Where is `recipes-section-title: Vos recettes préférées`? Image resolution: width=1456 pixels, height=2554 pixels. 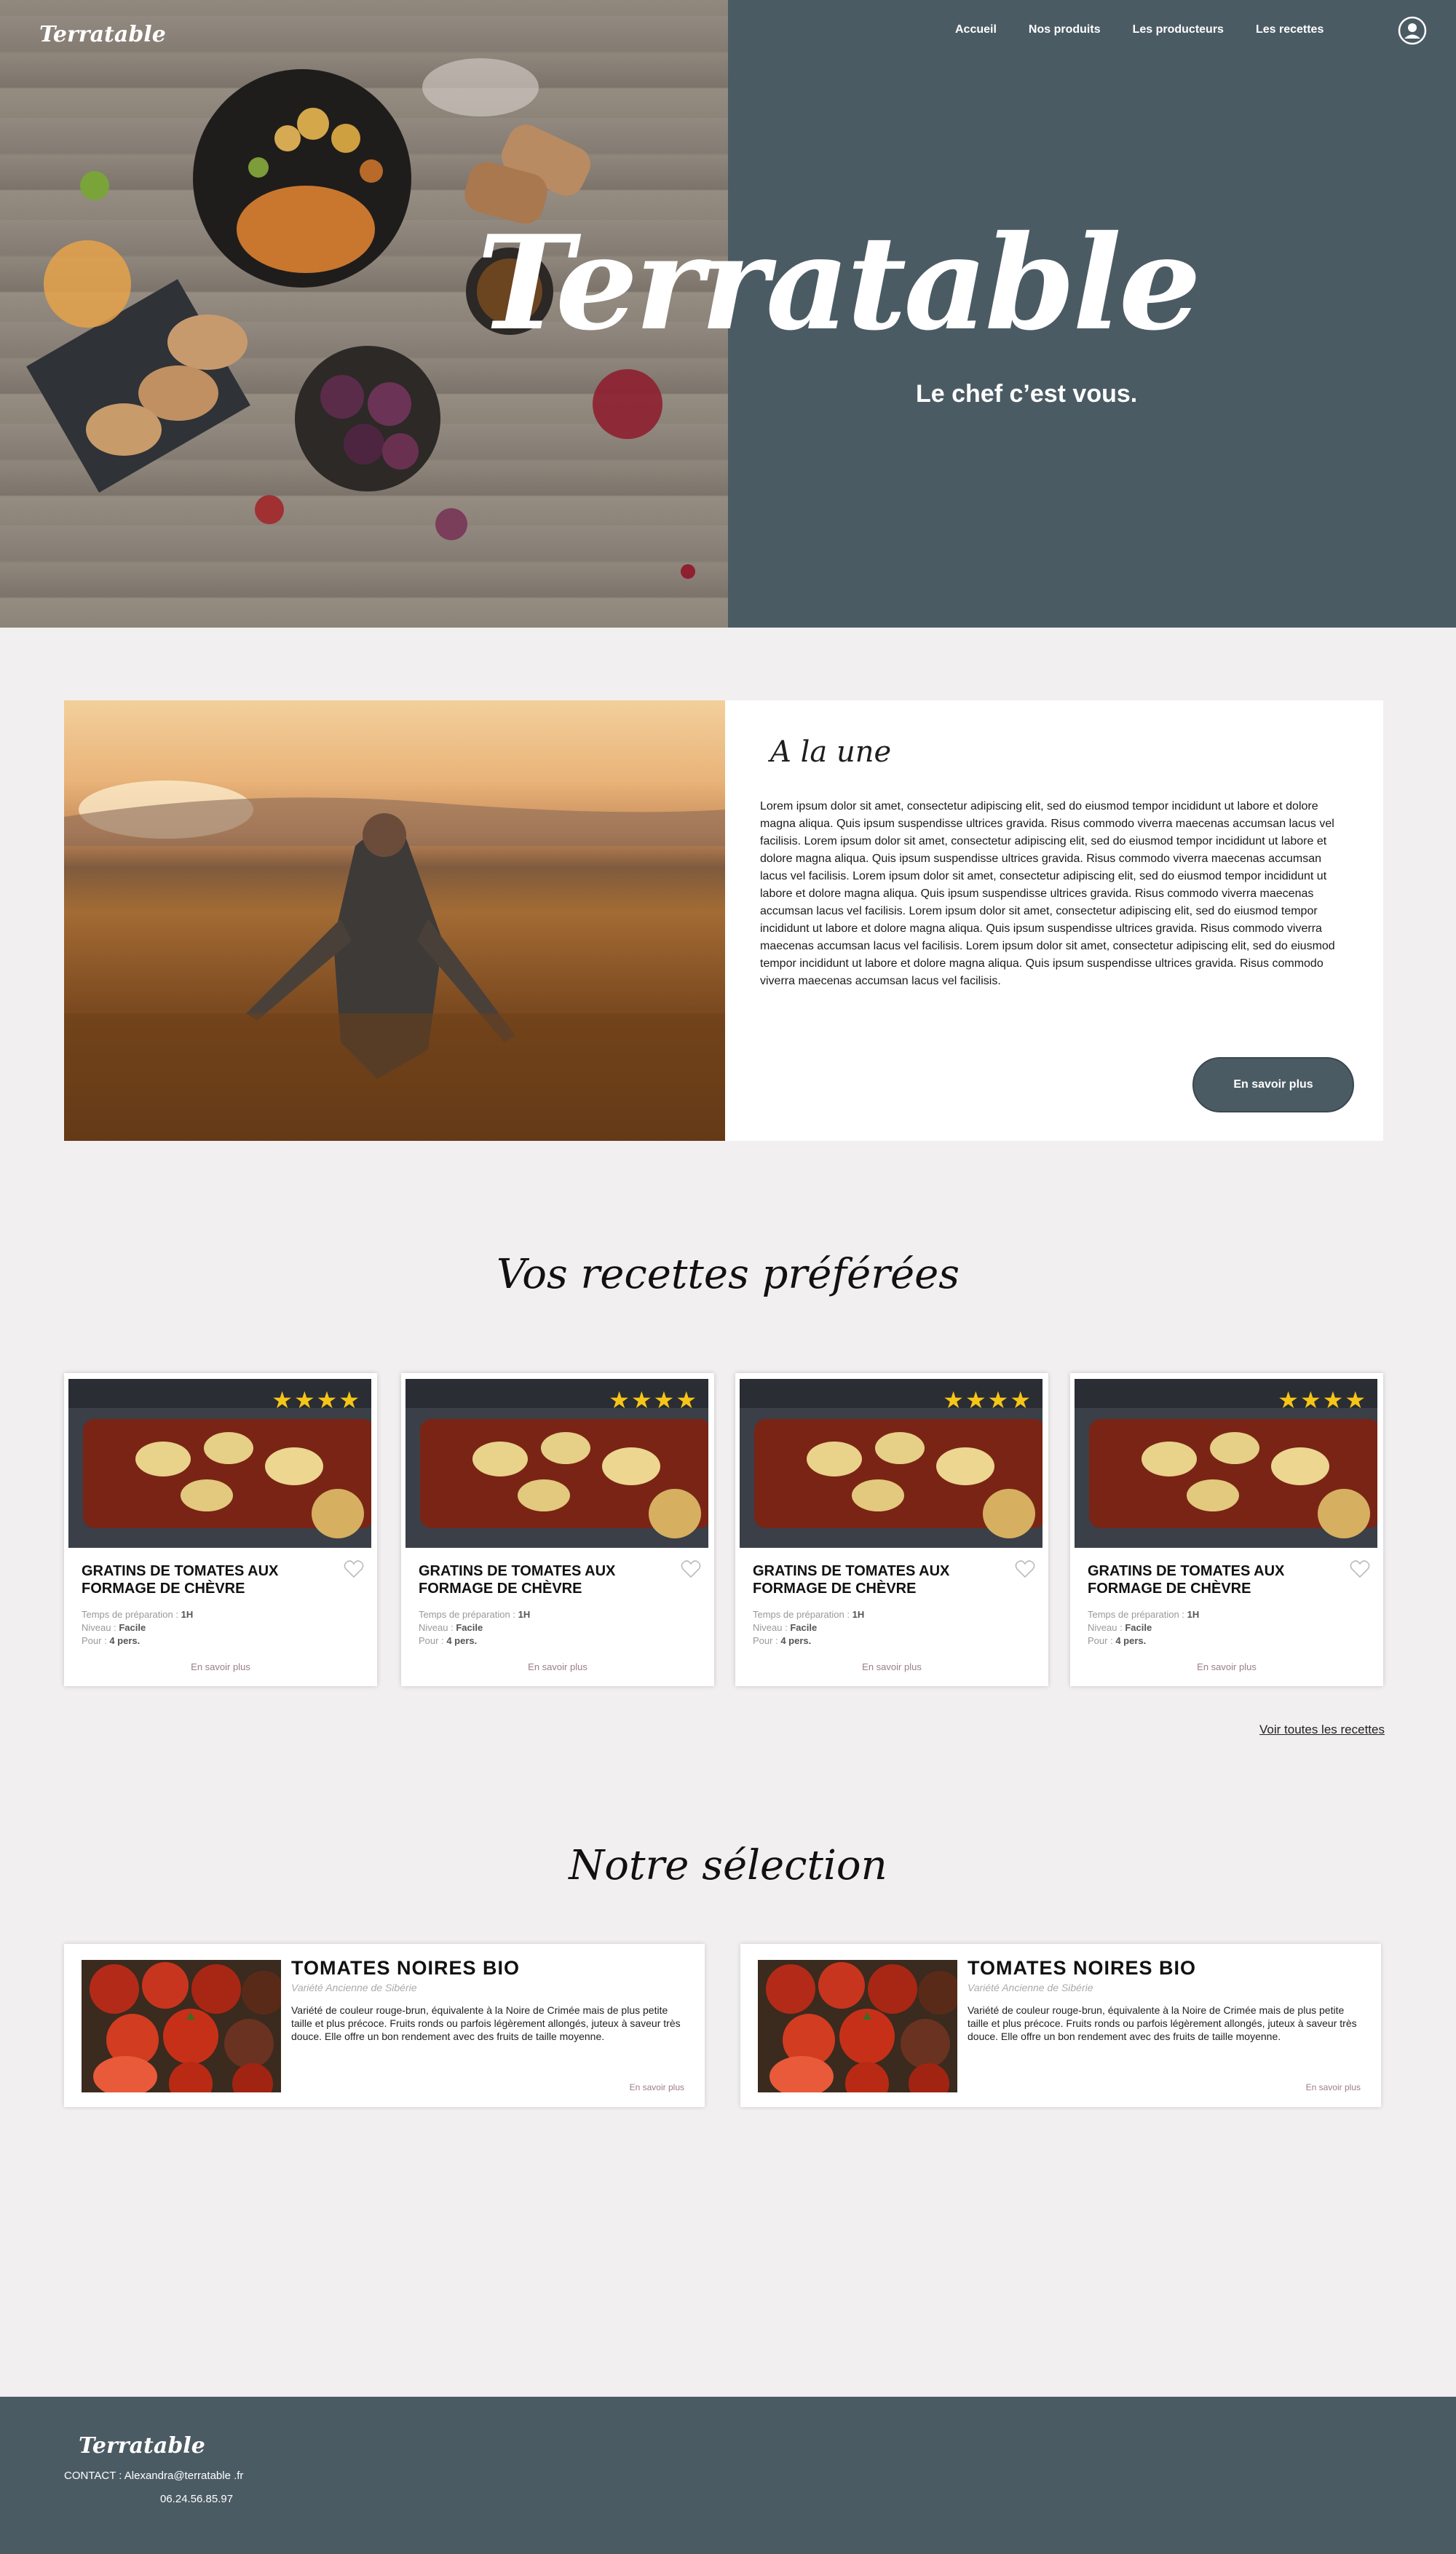
recipes-section-title: Vos recettes préférées is located at coordinates (728, 1274).